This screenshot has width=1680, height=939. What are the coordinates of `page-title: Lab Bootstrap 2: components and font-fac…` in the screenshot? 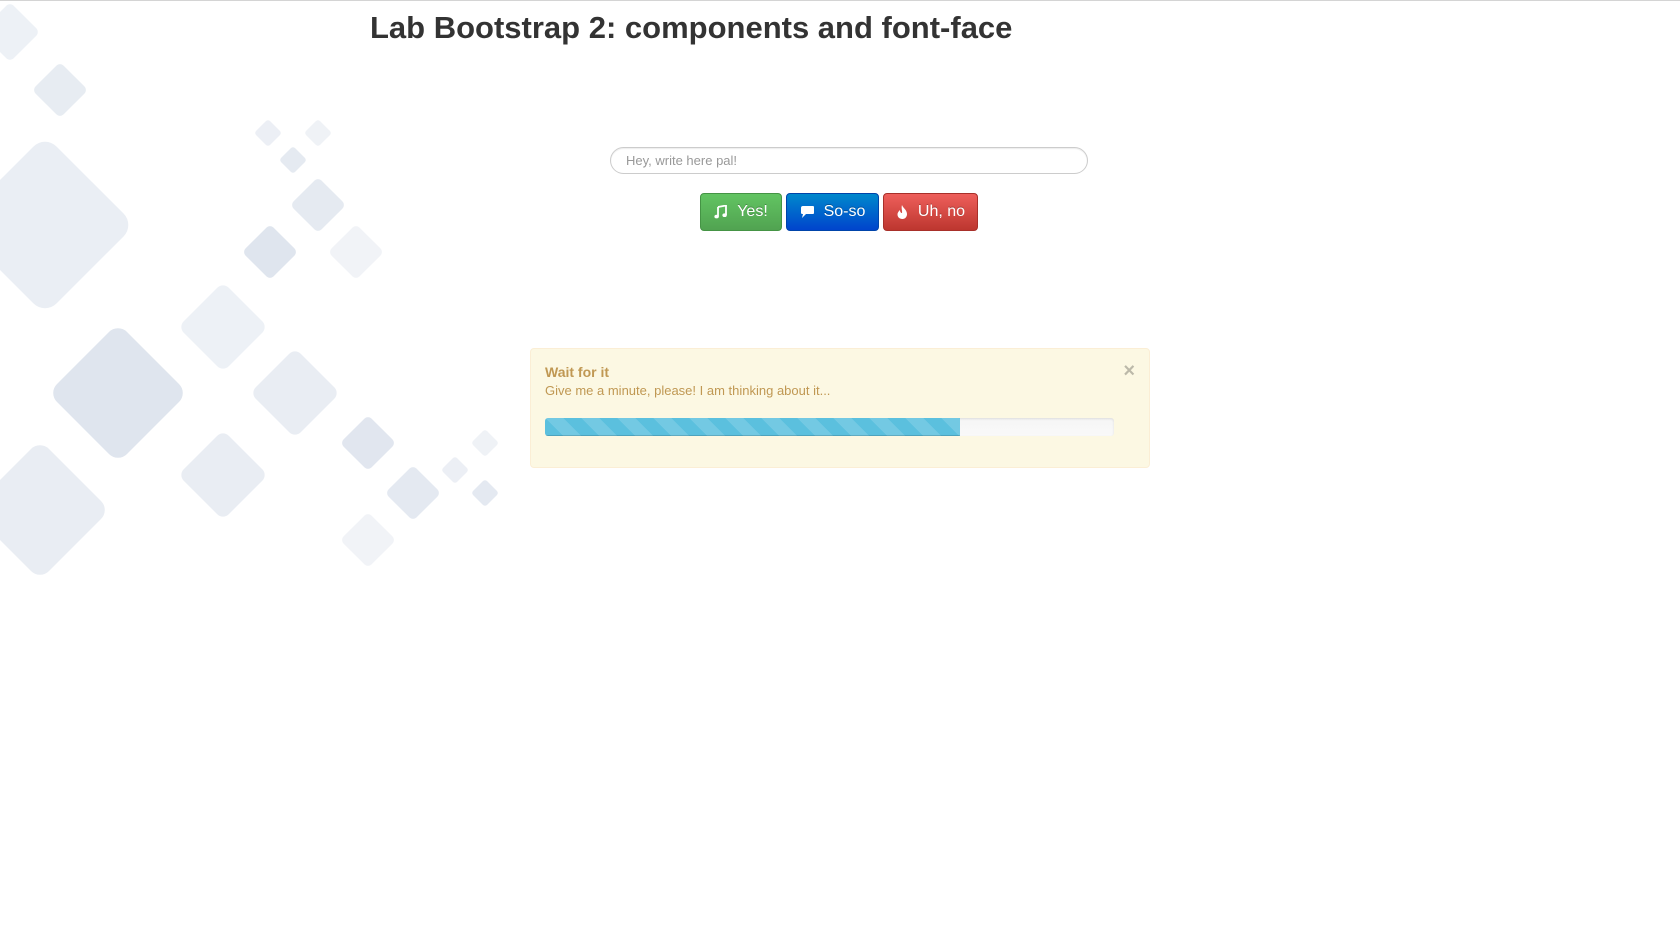 It's located at (691, 27).